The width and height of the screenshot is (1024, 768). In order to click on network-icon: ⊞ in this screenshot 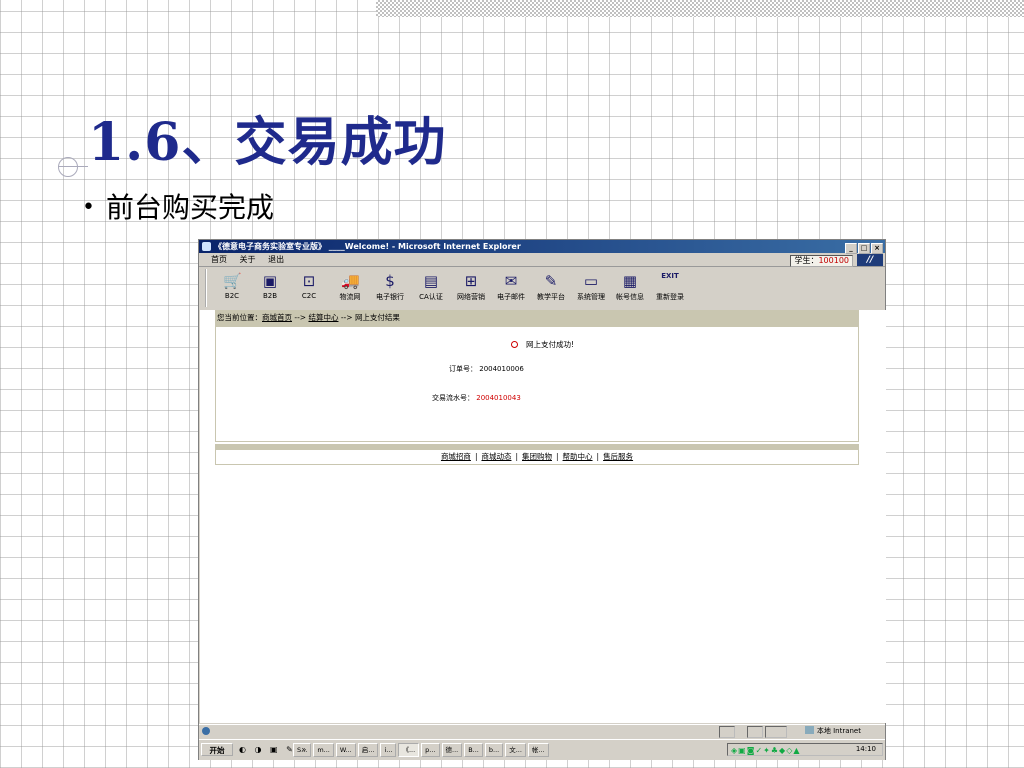, I will do `click(471, 281)`.